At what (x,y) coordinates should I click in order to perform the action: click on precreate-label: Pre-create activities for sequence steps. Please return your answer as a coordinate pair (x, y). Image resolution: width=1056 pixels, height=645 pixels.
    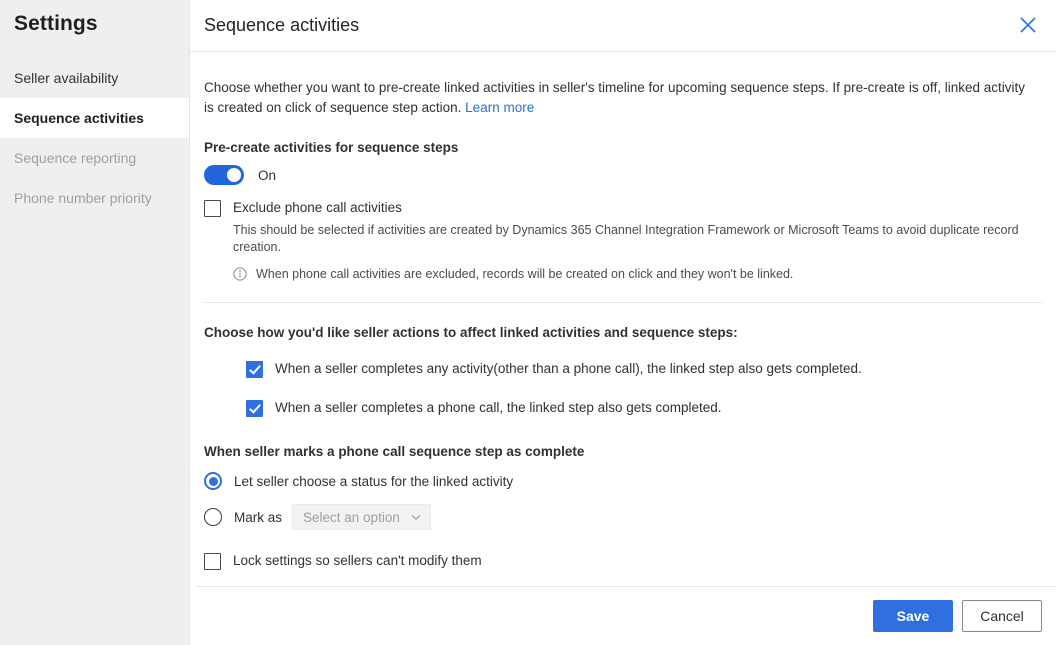
    Looking at the image, I should click on (331, 147).